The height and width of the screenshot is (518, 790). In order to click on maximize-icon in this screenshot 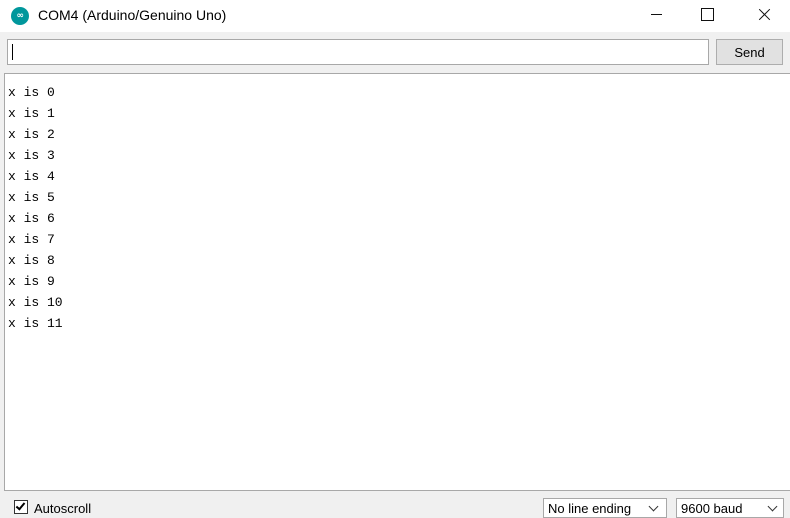, I will do `click(706, 15)`.